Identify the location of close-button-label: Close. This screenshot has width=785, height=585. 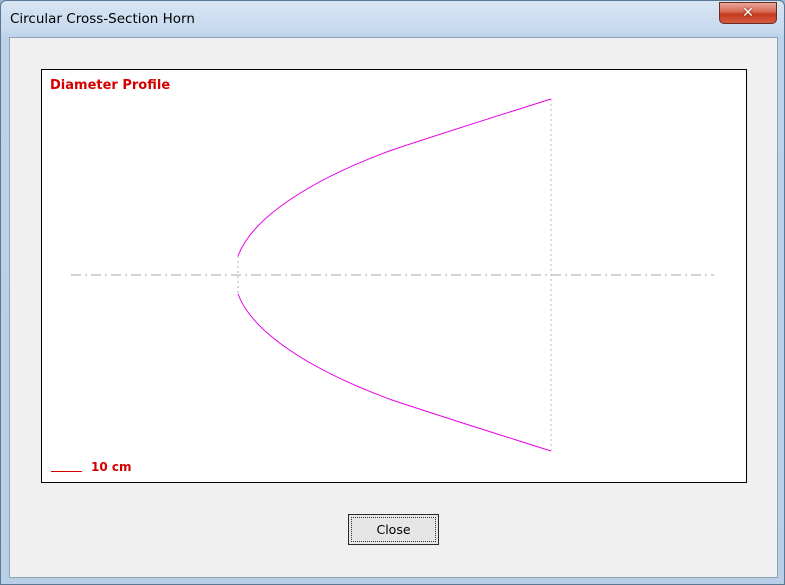
(393, 529).